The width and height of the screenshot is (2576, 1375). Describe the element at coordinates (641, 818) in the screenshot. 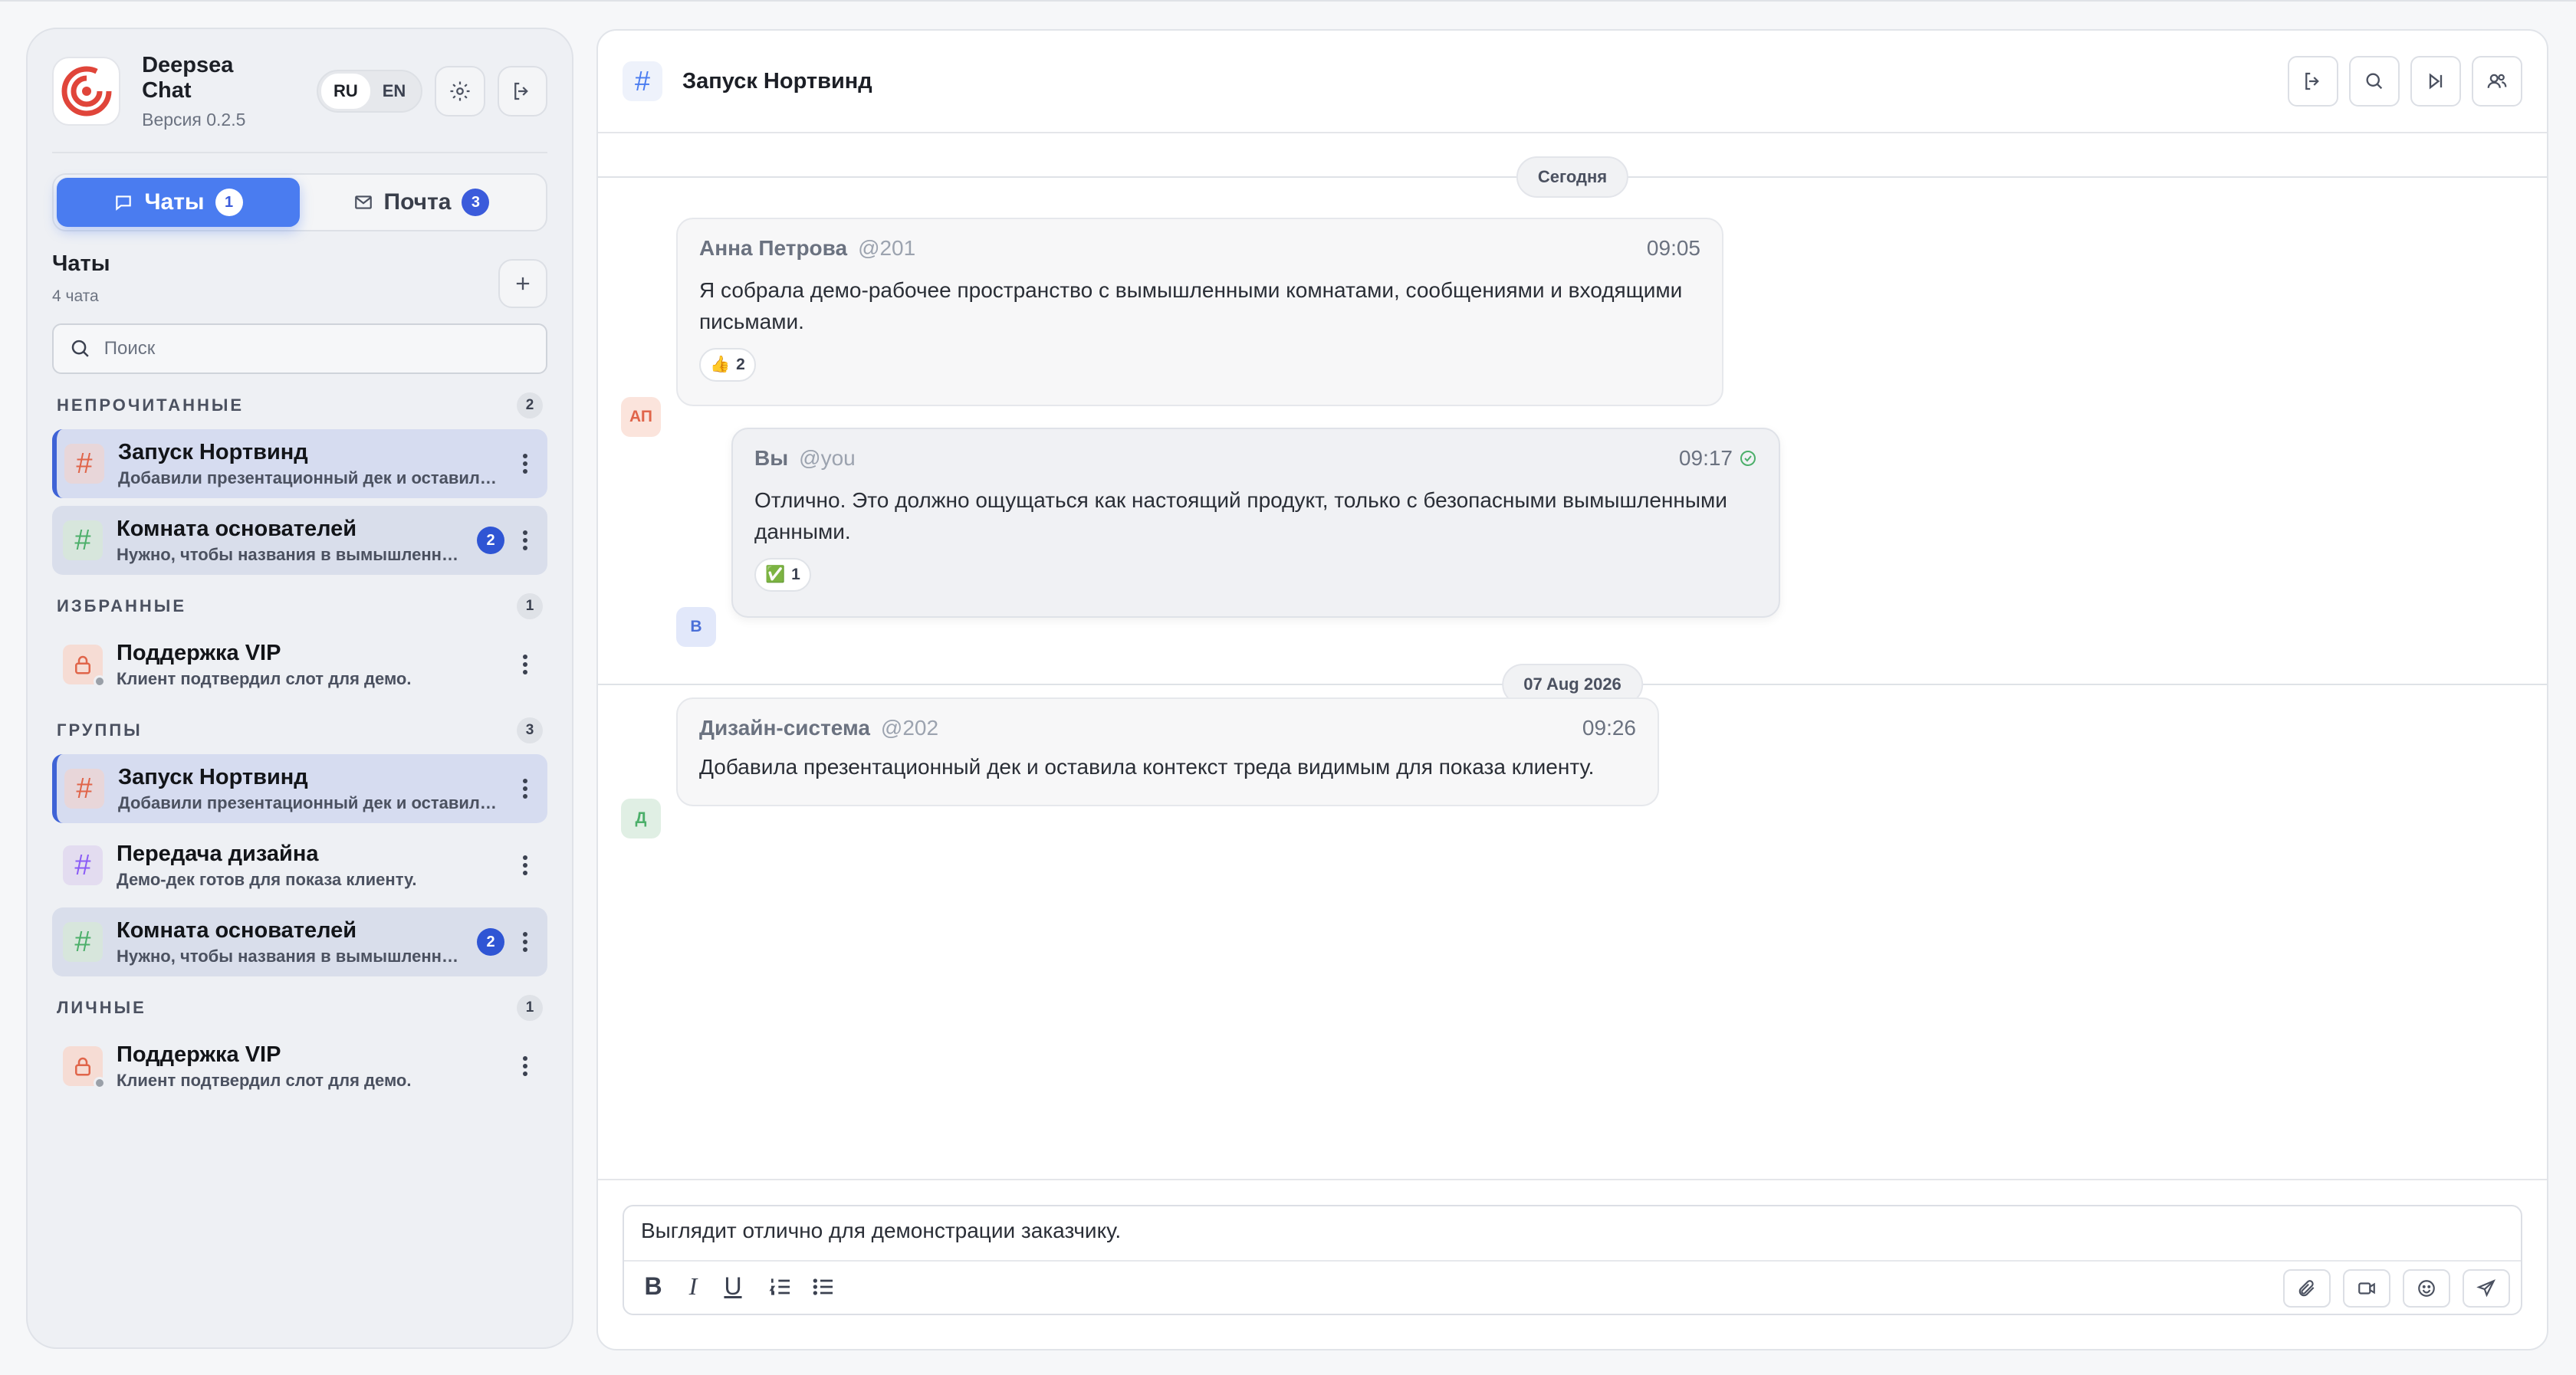

I see `avatar: Д` at that location.